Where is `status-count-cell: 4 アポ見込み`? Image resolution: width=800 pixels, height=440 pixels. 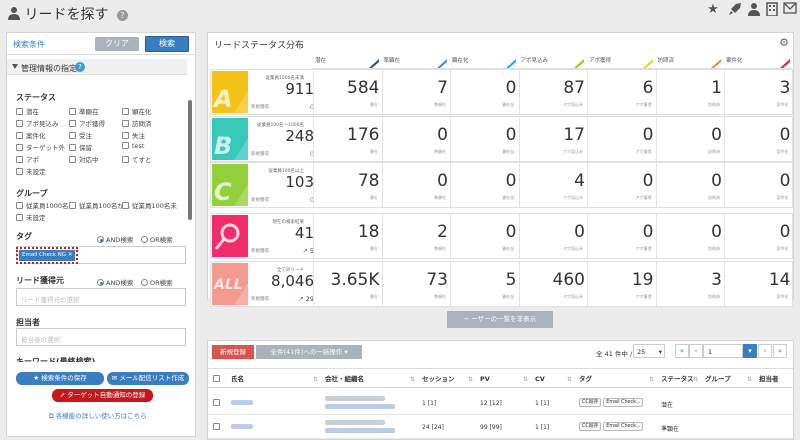
status-count-cell: 4 アポ見込み is located at coordinates (553, 185).